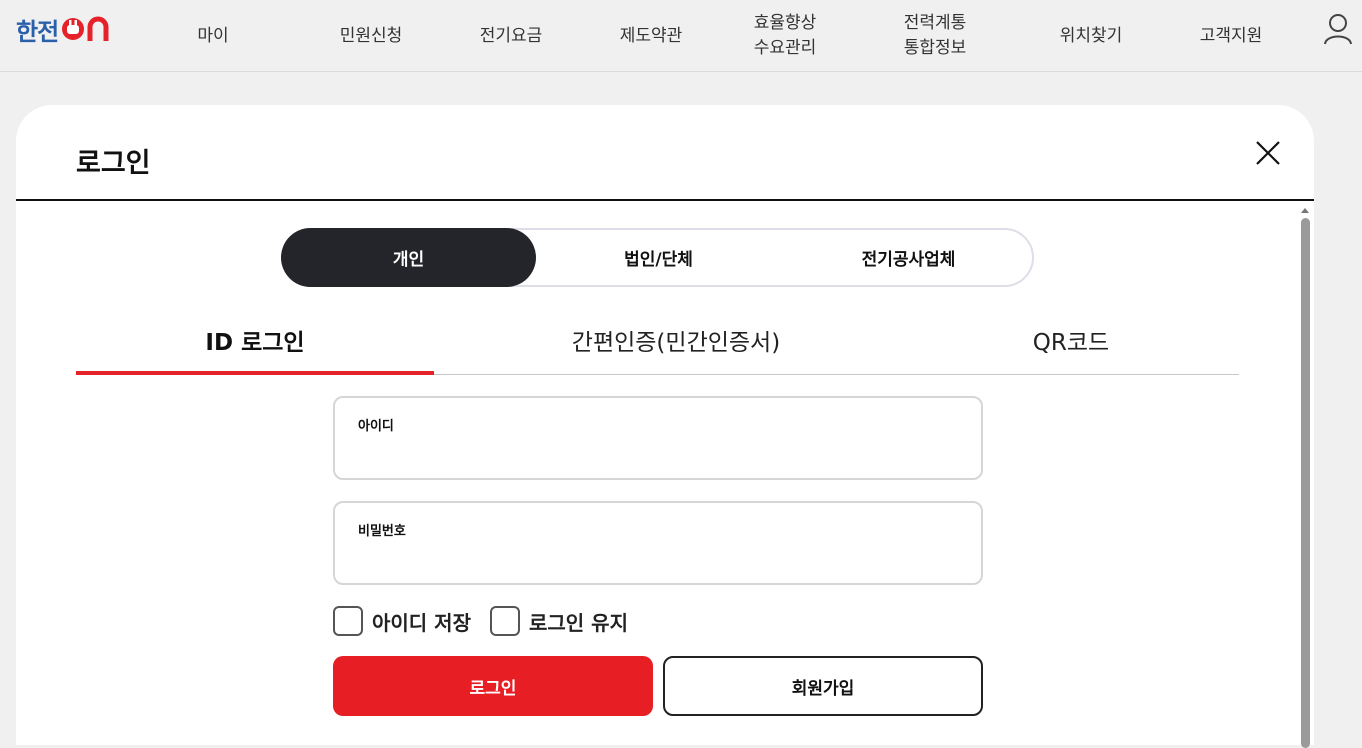 Image resolution: width=1362 pixels, height=748 pixels. What do you see at coordinates (657, 558) in the screenshot?
I see `password-input` at bounding box center [657, 558].